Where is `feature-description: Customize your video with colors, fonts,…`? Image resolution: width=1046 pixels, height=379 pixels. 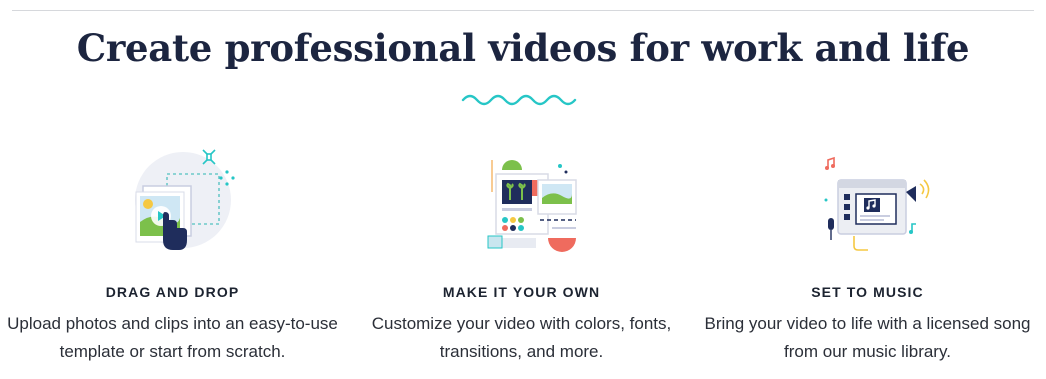
feature-description: Customize your video with colors, fonts,… is located at coordinates (521, 337).